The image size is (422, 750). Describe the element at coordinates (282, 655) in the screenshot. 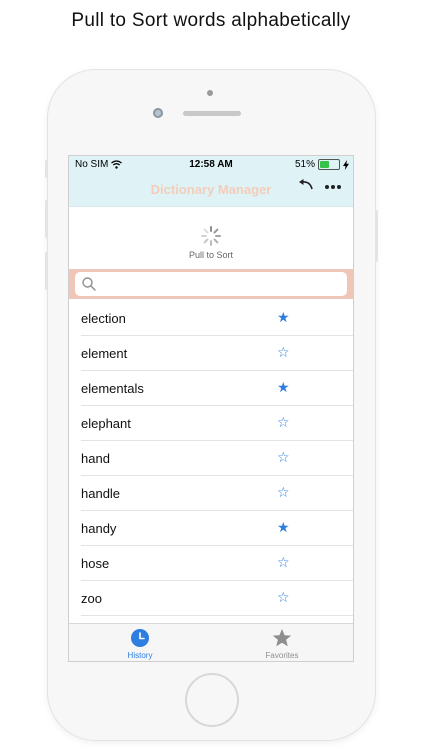

I see `tab-favorites-label: Favorites` at that location.